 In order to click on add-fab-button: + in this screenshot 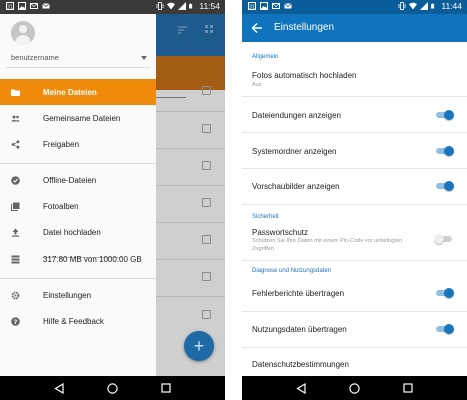, I will do `click(199, 346)`.